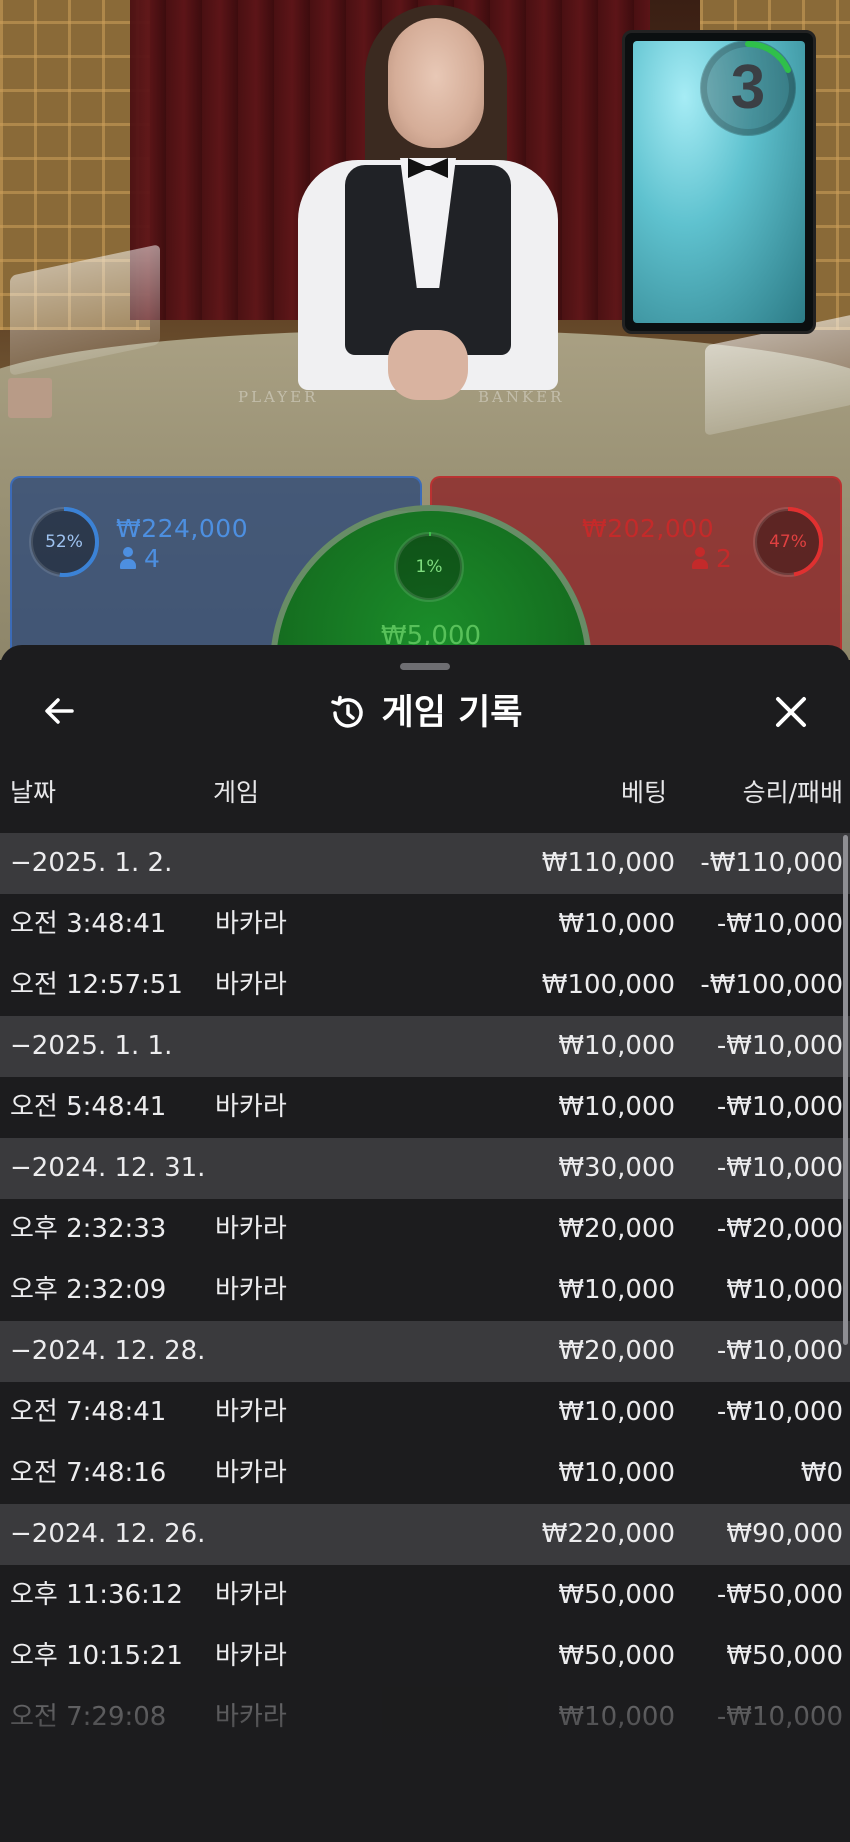 This screenshot has width=850, height=1842. What do you see at coordinates (96, 1595) in the screenshot?
I see `cell-date: 오후 11:36:12` at bounding box center [96, 1595].